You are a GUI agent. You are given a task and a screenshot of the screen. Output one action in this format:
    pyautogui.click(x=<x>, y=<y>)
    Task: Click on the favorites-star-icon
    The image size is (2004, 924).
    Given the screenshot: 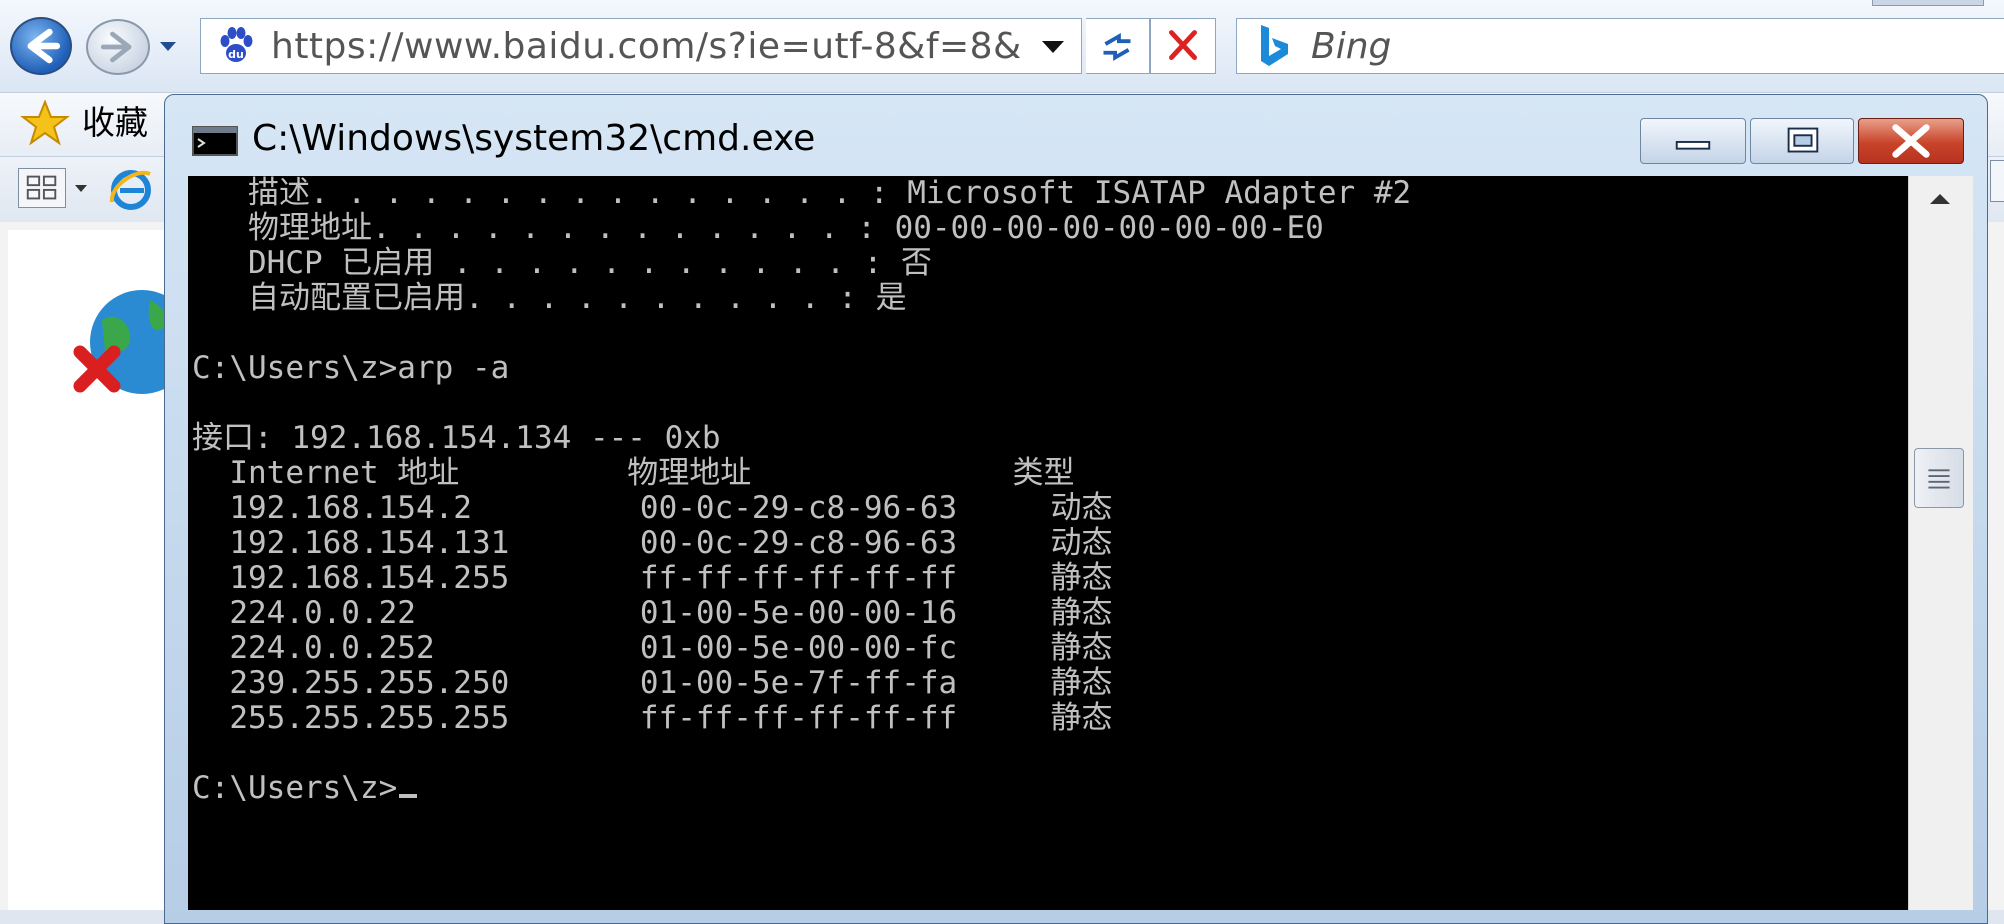 What is the action you would take?
    pyautogui.click(x=45, y=123)
    